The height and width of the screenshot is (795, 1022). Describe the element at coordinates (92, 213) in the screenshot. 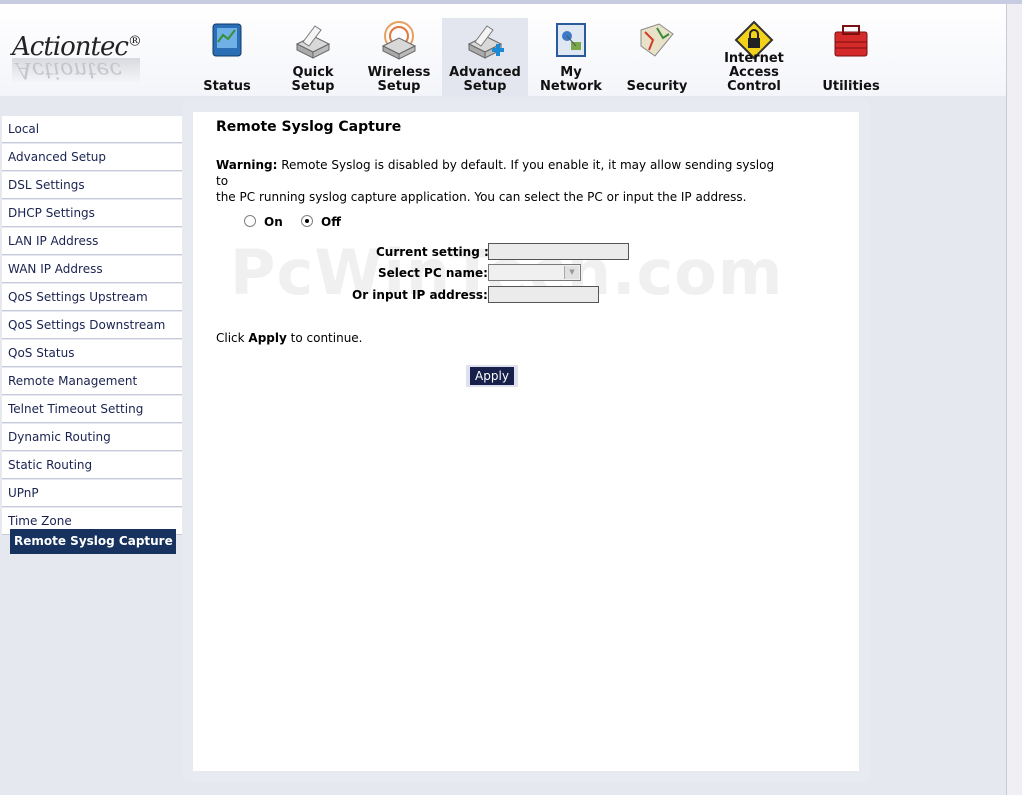

I see `sidebar-item-dhcp-settings: DHCP Settings` at that location.